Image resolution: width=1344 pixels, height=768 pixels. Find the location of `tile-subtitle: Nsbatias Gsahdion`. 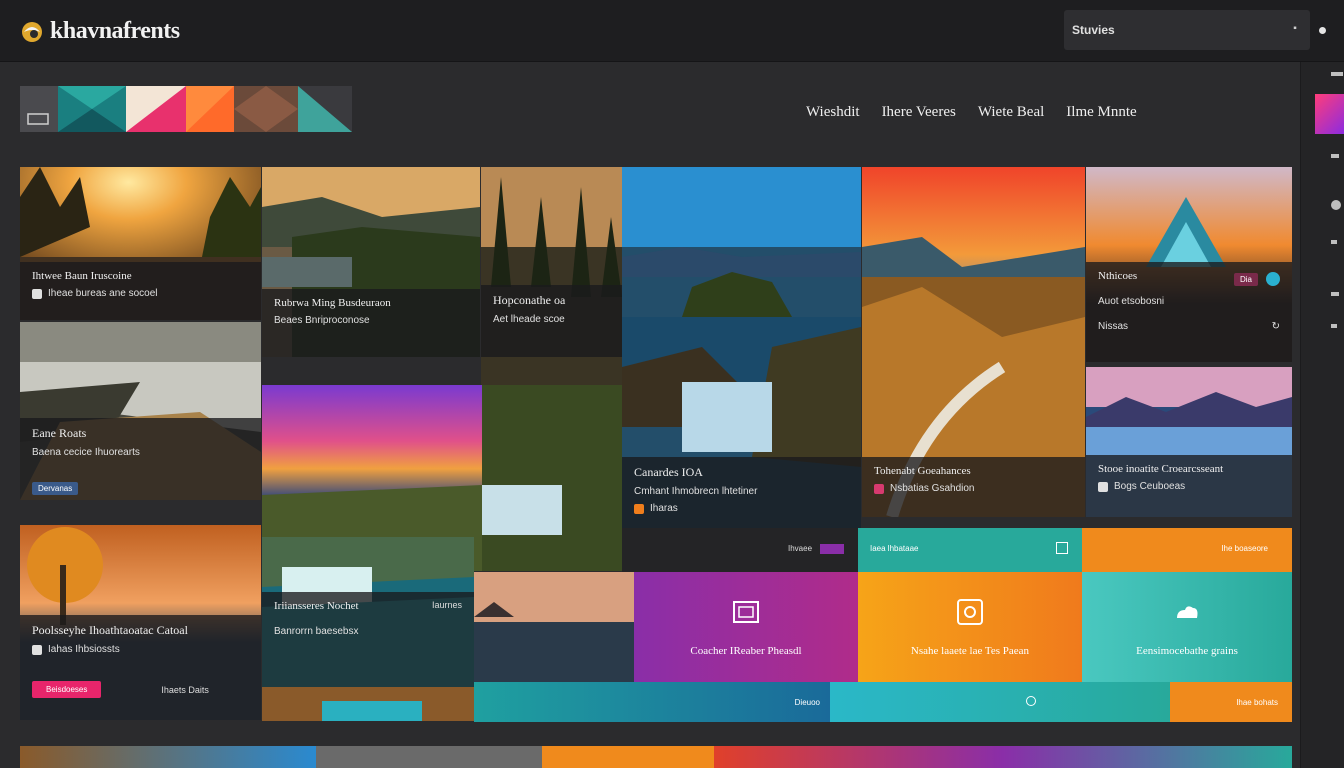

tile-subtitle: Nsbatias Gsahdion is located at coordinates (932, 488).